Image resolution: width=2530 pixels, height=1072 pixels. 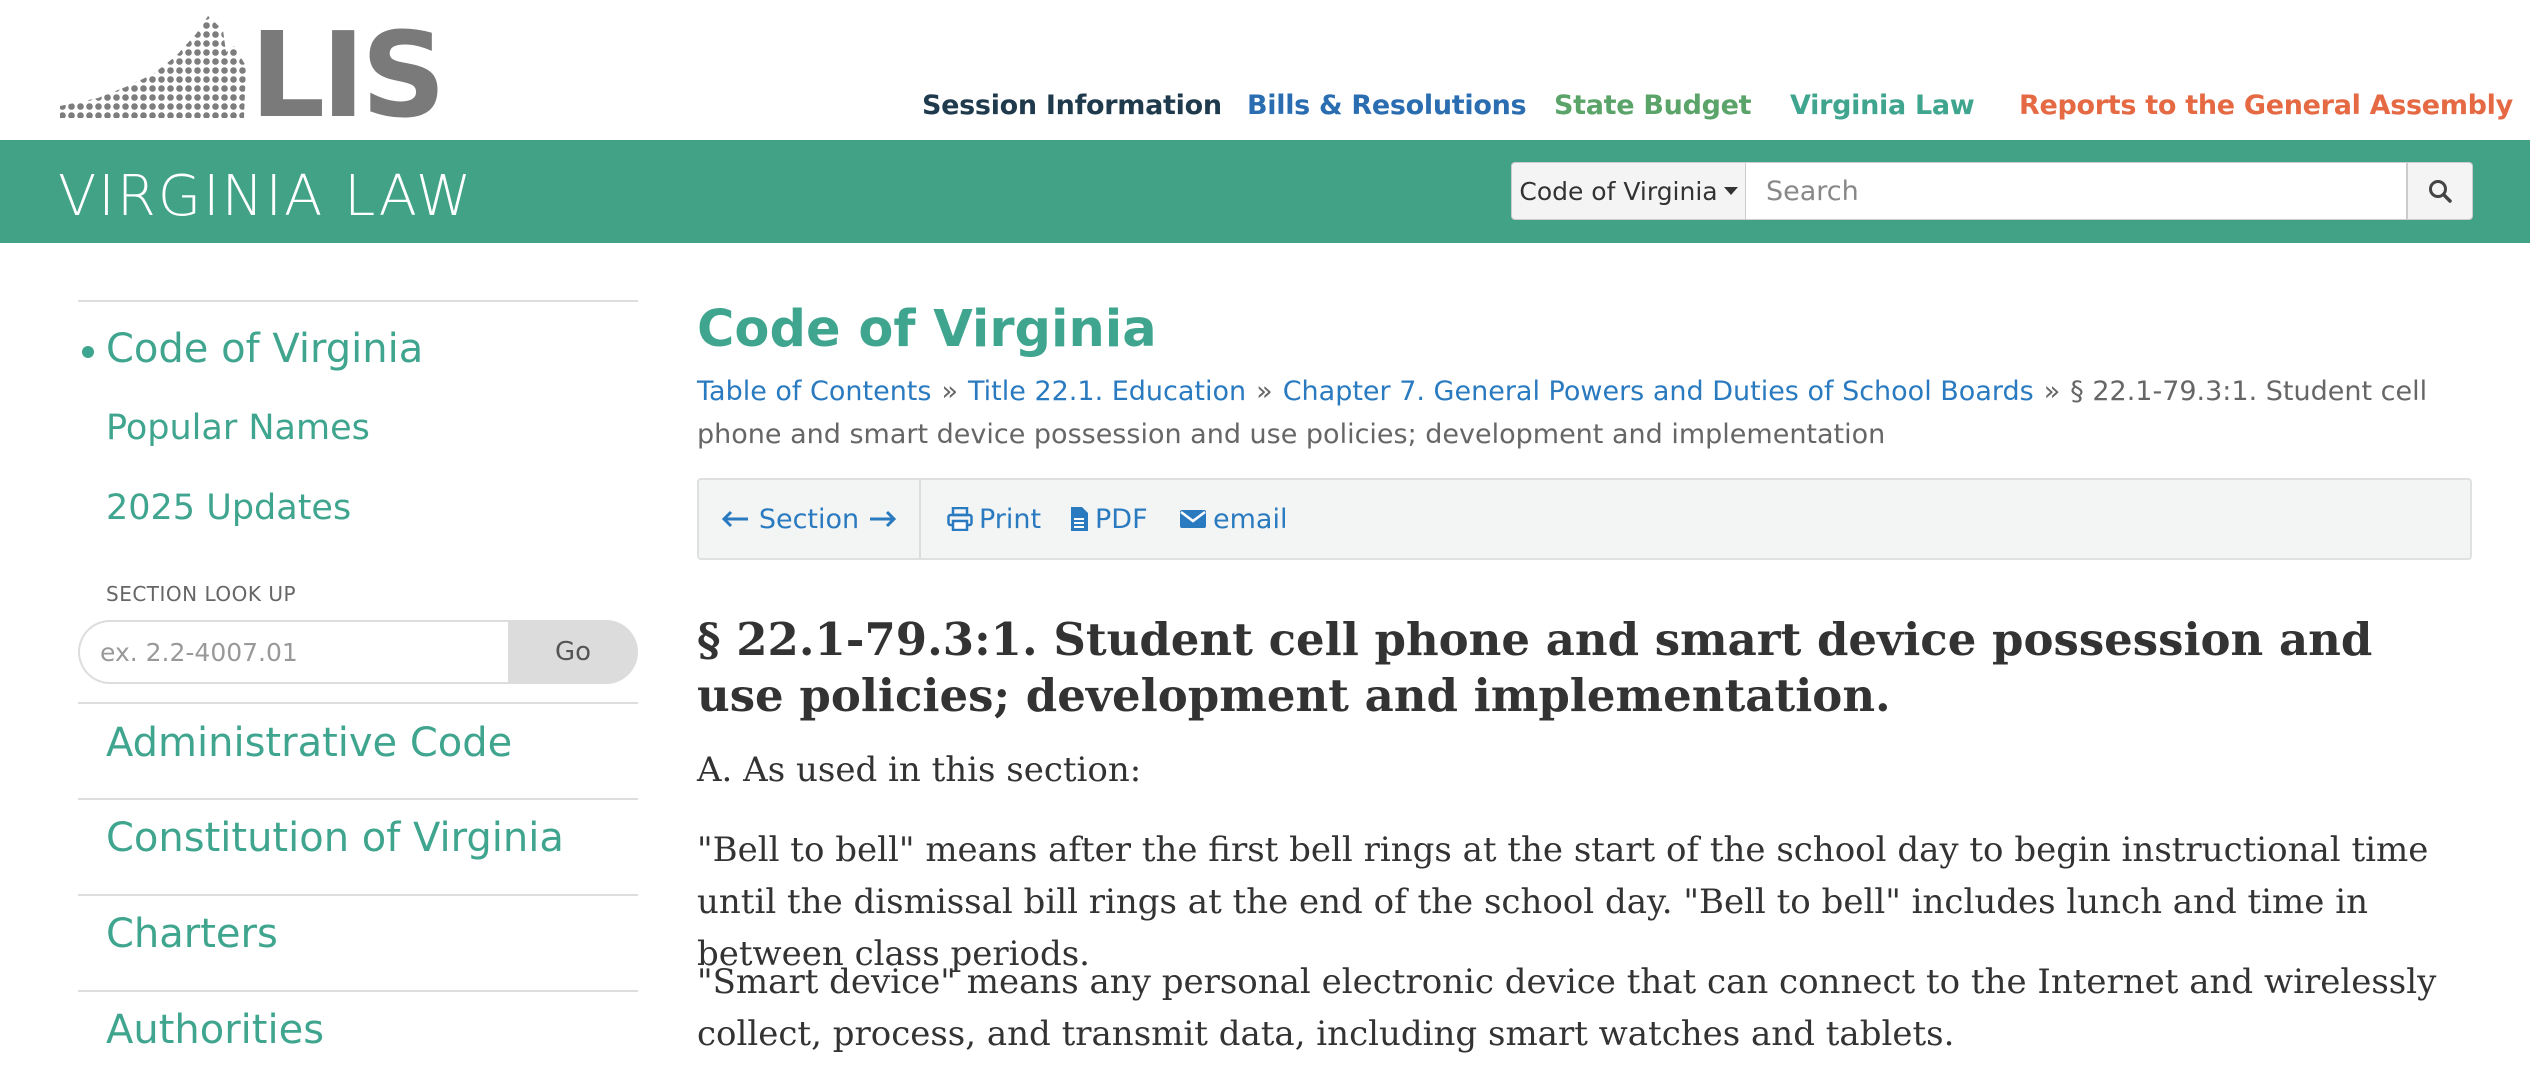 What do you see at coordinates (192, 934) in the screenshot?
I see `sidebar-item-charters: Charters` at bounding box center [192, 934].